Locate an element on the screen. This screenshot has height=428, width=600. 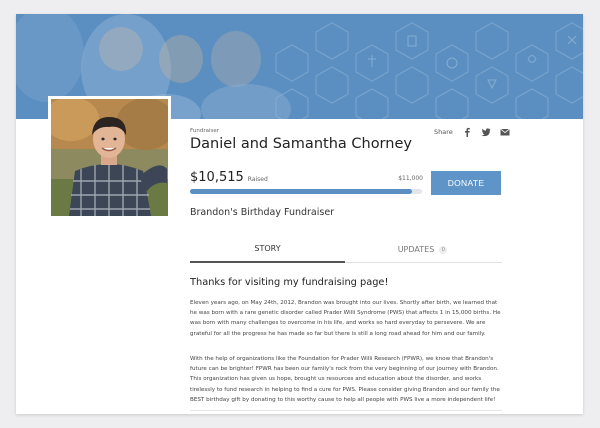
progress-bar is located at coordinates (306, 191).